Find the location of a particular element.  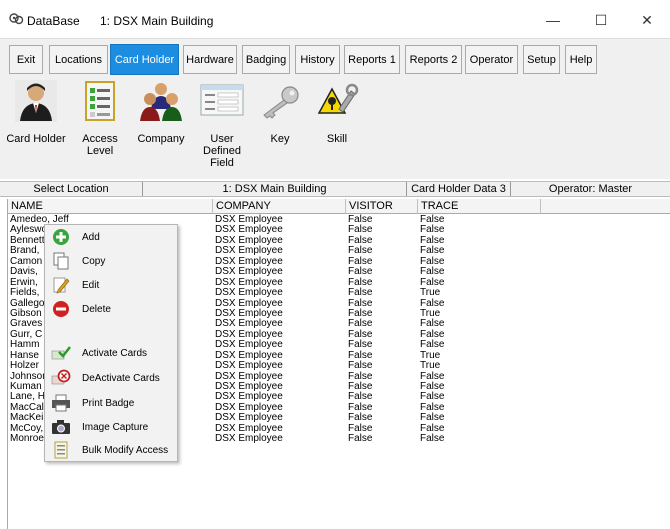

context-menu-copy: Copy is located at coordinates (111, 261).